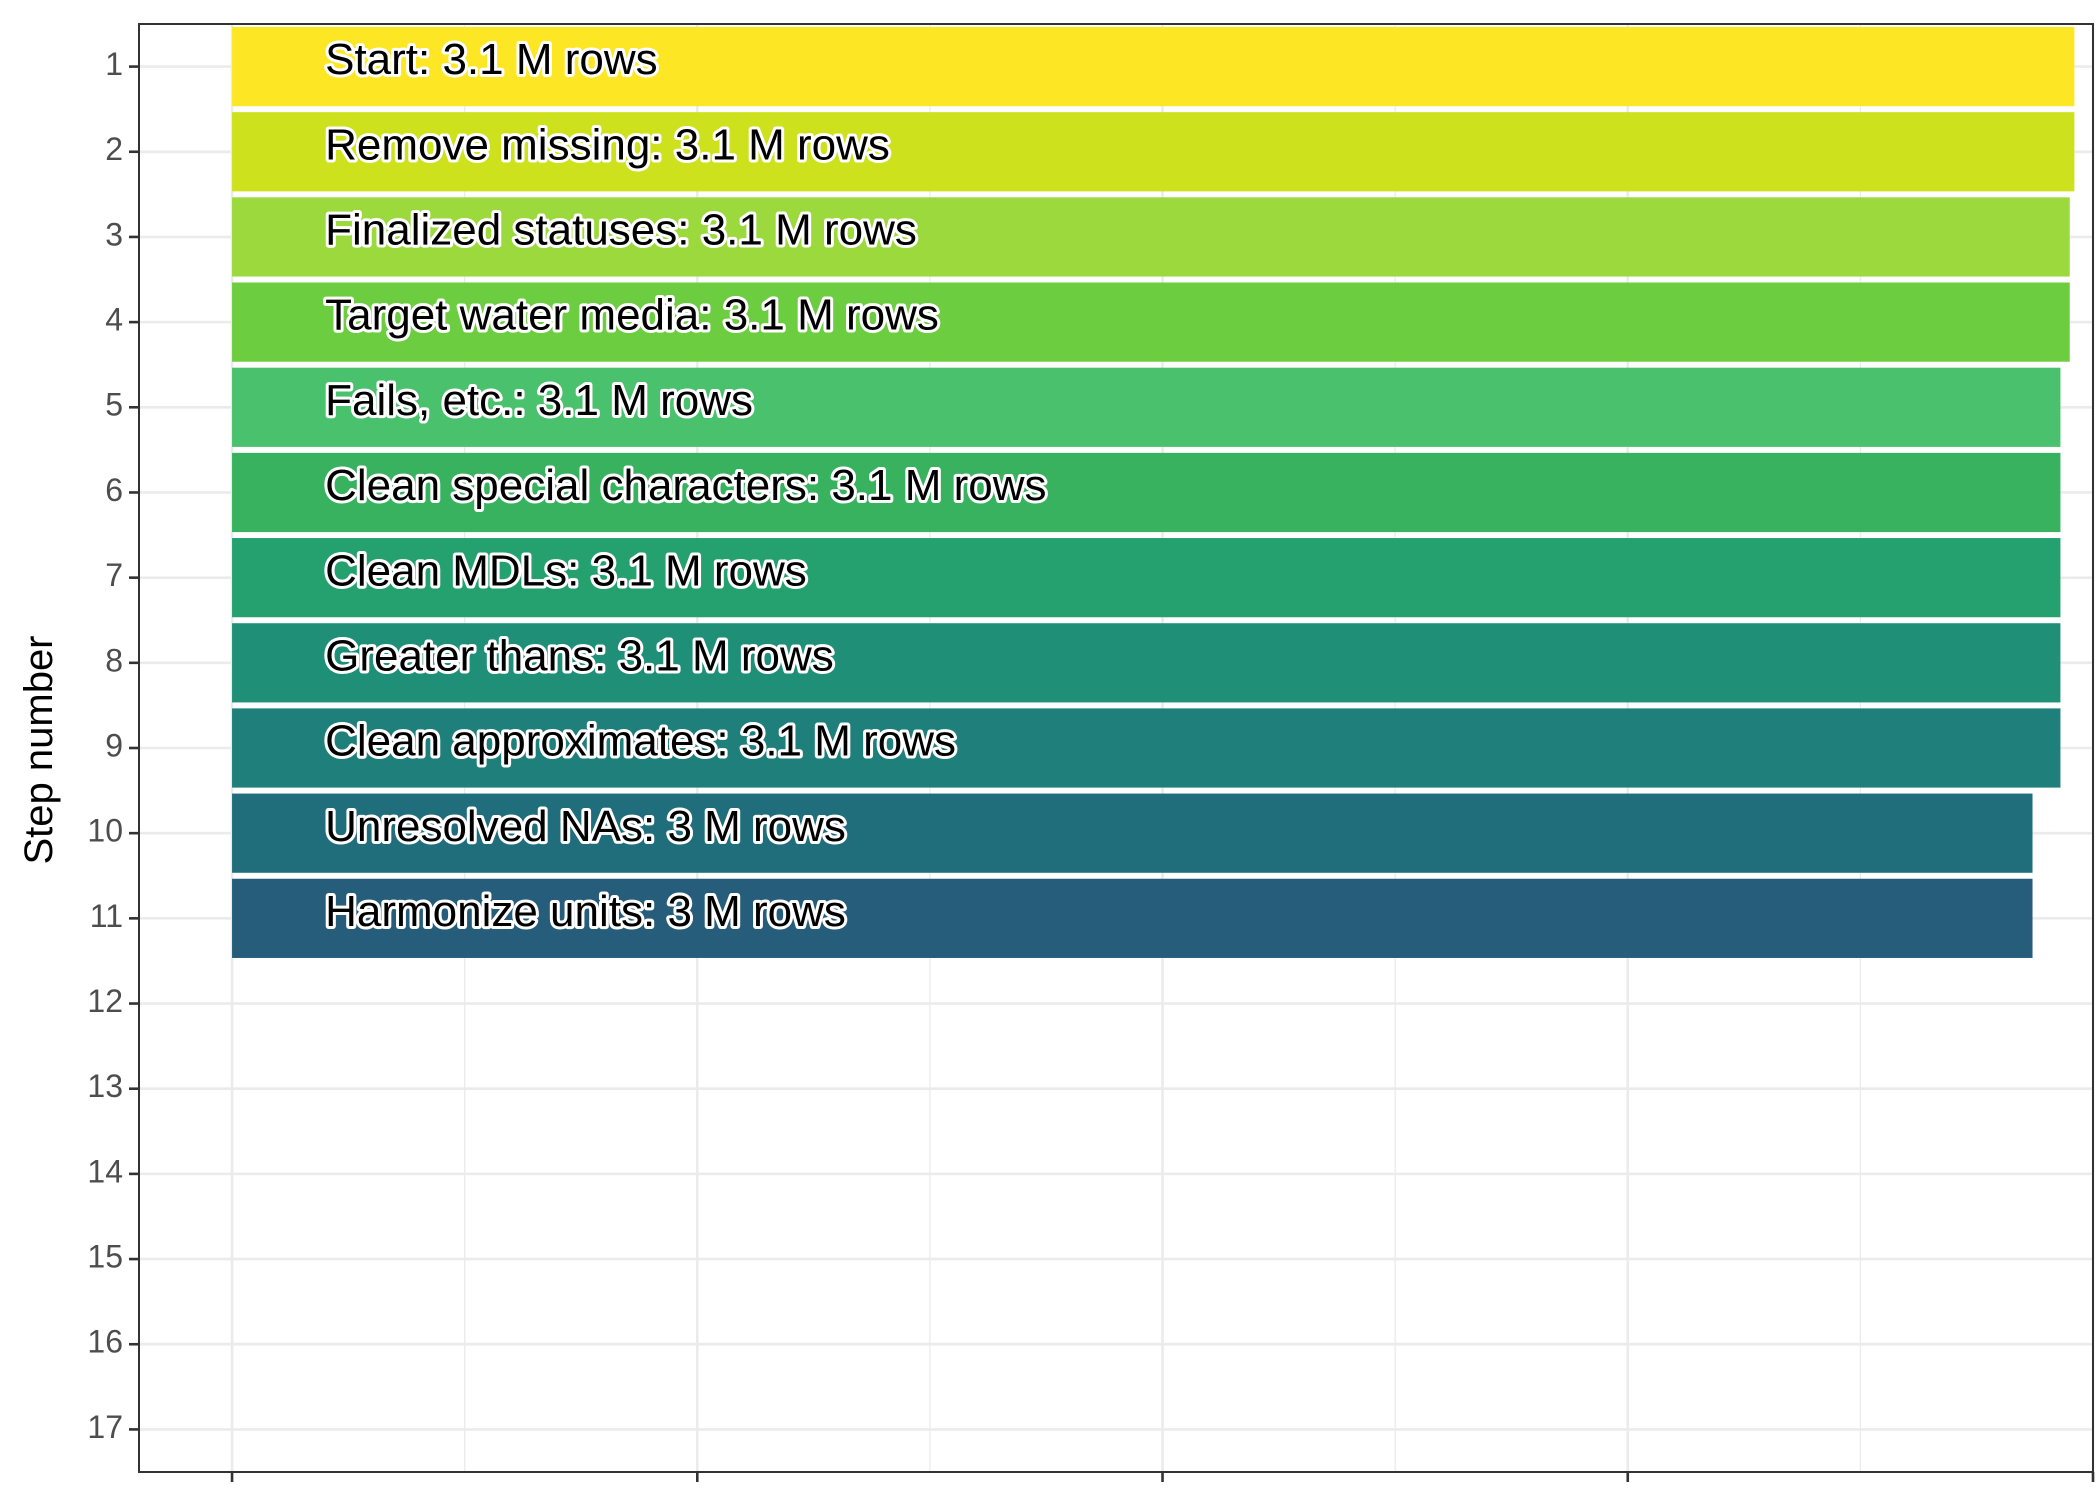 The width and height of the screenshot is (2100, 1500). I want to click on x-axis, so click(1162, 1477).